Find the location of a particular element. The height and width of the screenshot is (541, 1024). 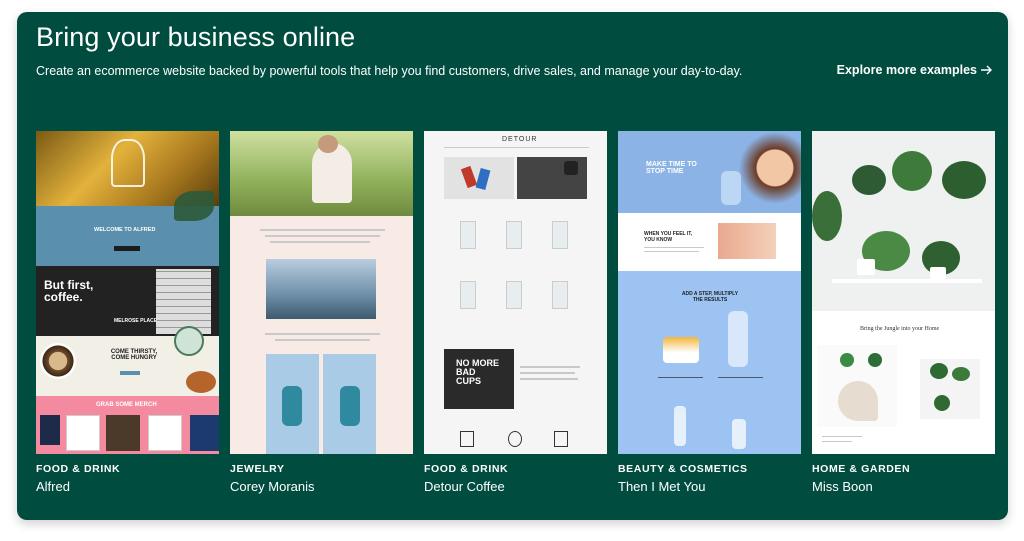

category-label: BEAUTY & COSMETICS is located at coordinates (683, 469).